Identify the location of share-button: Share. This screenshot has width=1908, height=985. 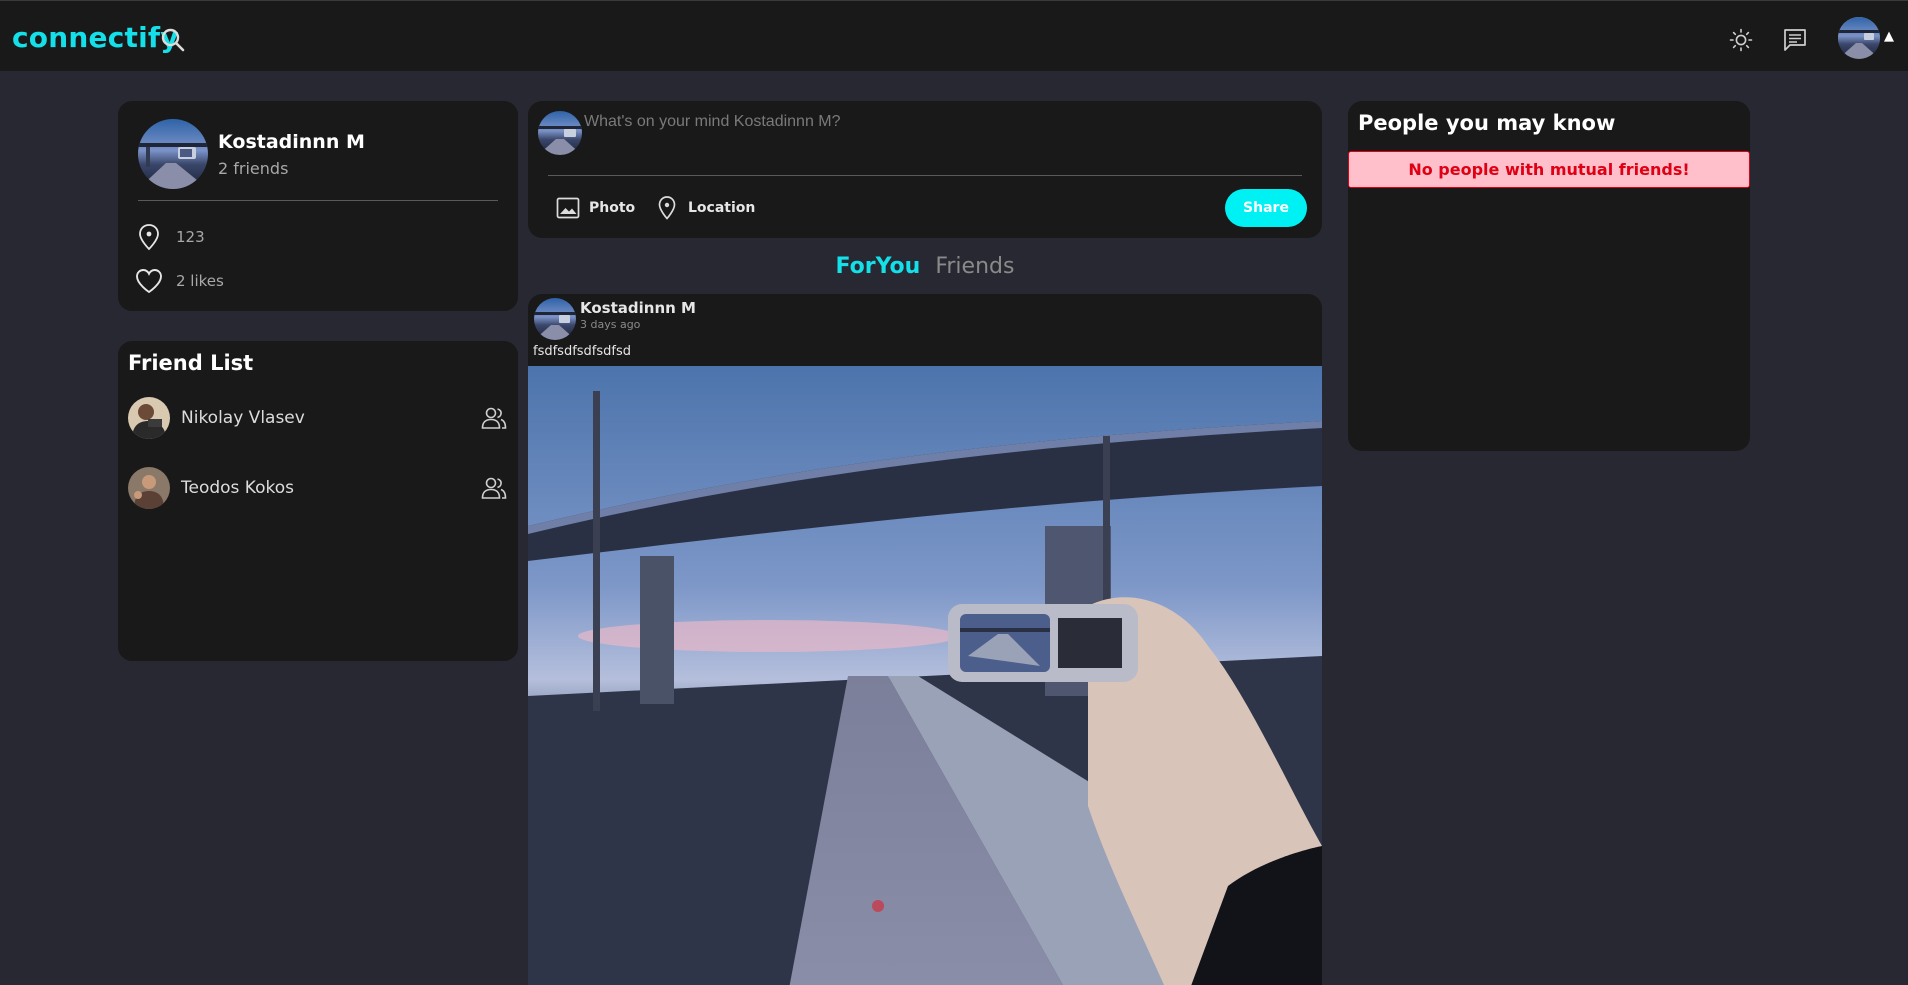
(1266, 208).